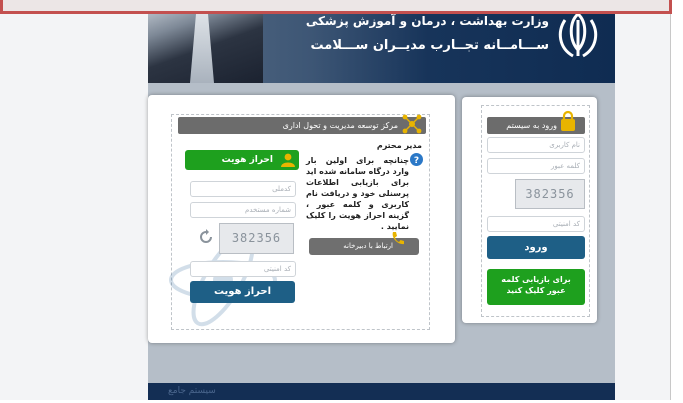 The height and width of the screenshot is (403, 683). I want to click on personnel-number-input: شماره مستخدم, so click(243, 210).